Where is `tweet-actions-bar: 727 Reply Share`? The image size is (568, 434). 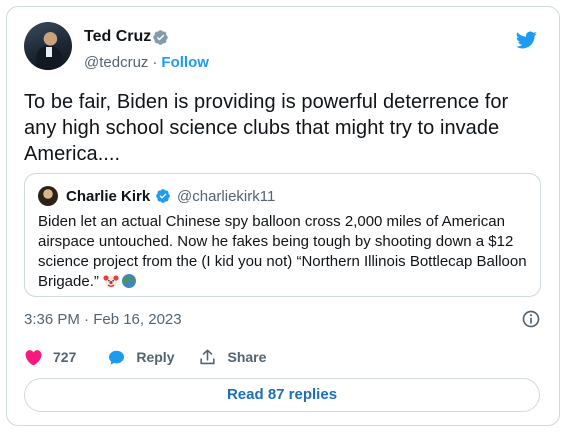 tweet-actions-bar: 727 Reply Share is located at coordinates (145, 357).